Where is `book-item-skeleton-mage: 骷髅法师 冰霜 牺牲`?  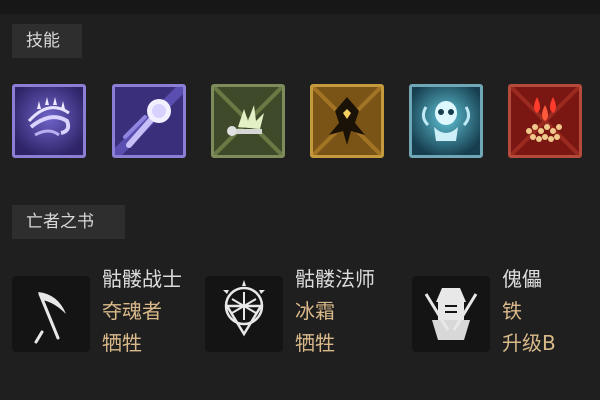 book-item-skeleton-mage: 骷髅法师 冰霜 牺牲 is located at coordinates (305, 323).